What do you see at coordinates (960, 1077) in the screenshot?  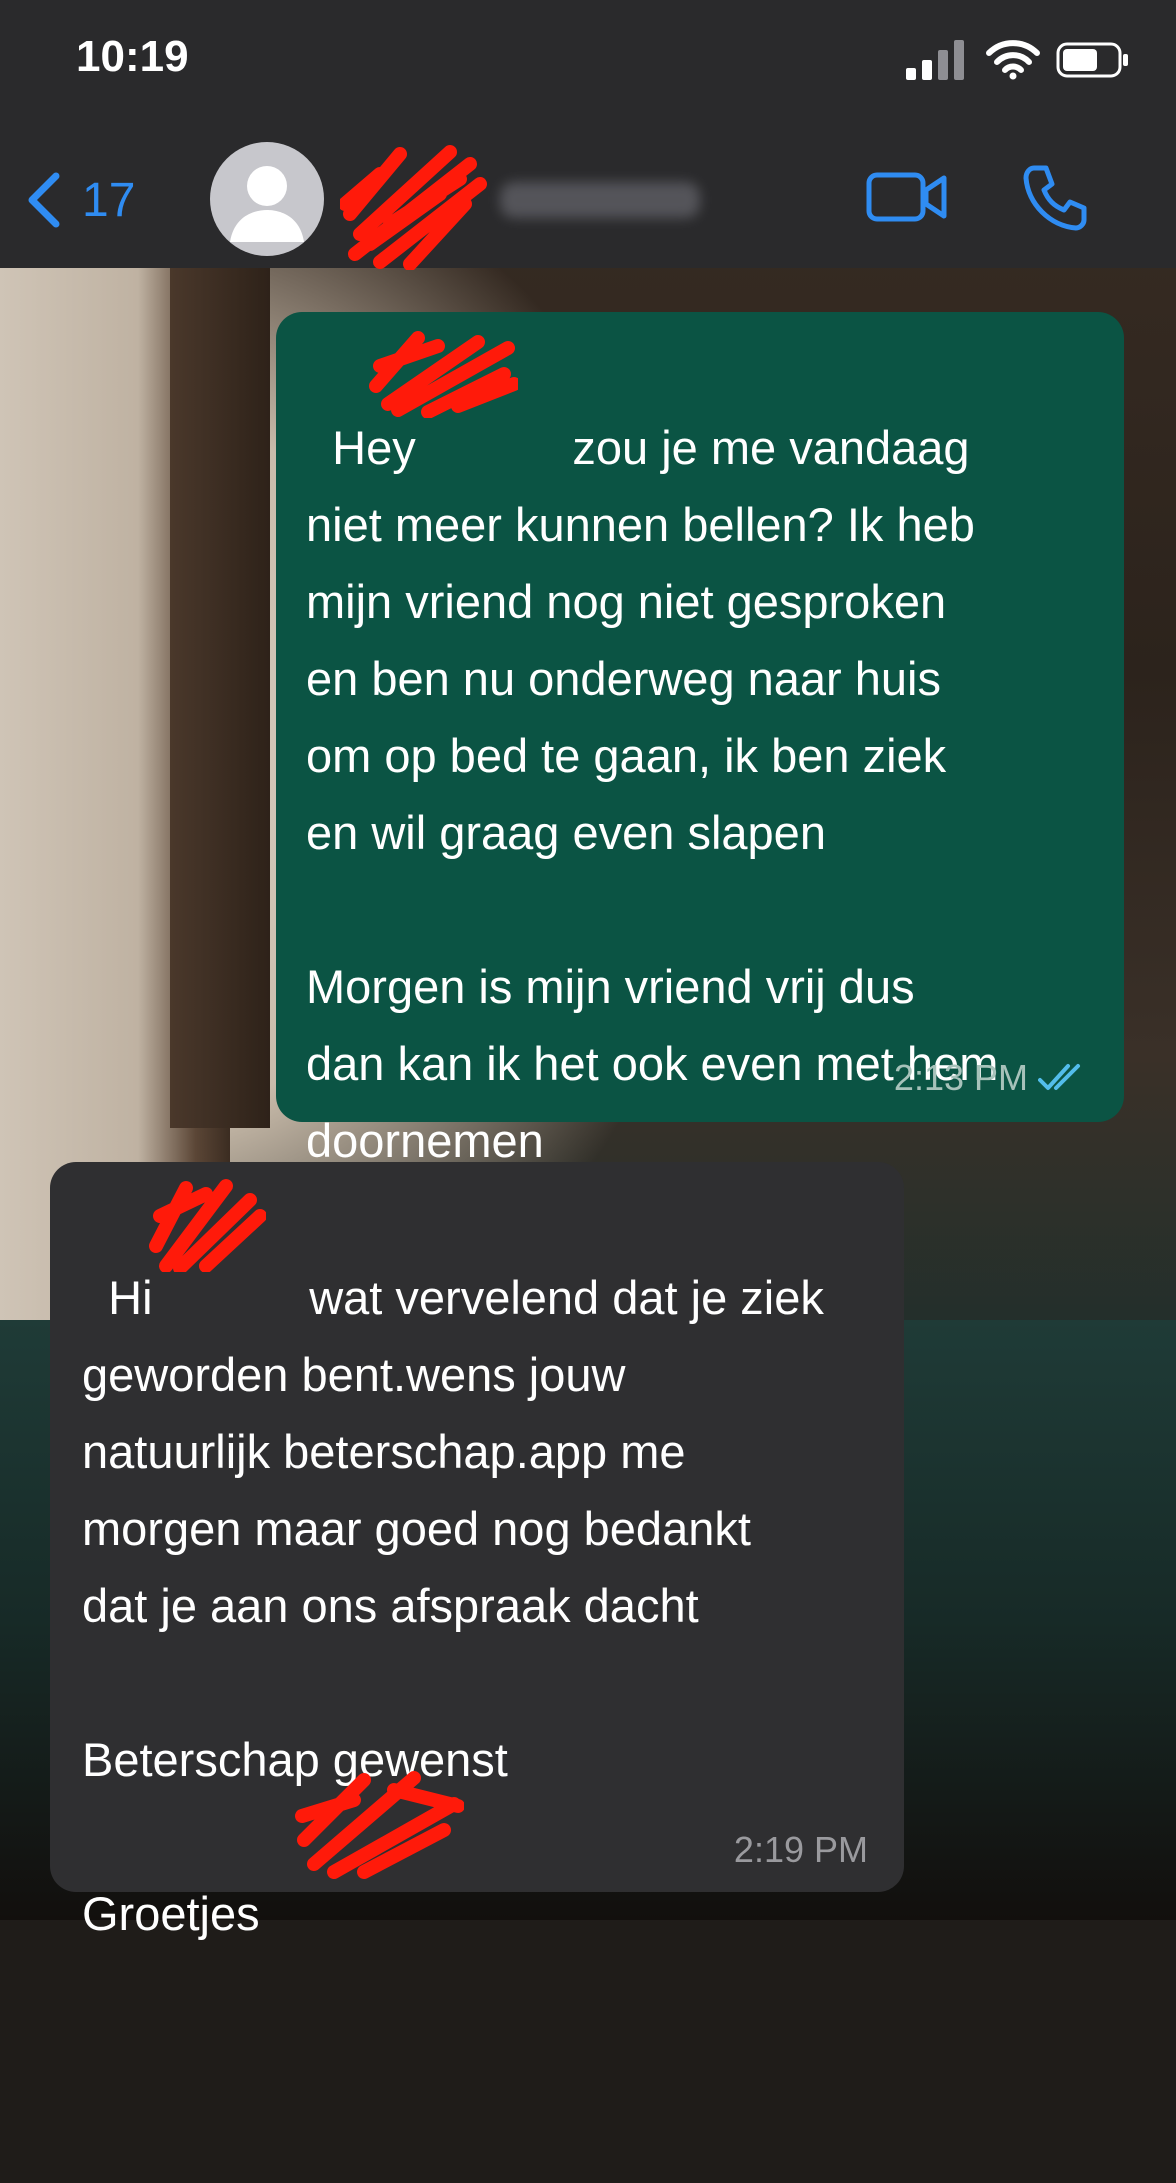 I see `message-time: 2:13 PM` at bounding box center [960, 1077].